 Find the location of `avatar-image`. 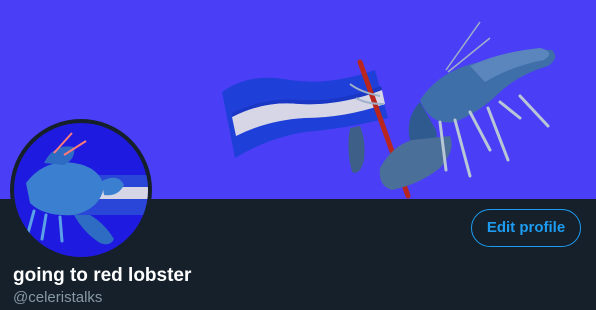

avatar-image is located at coordinates (81, 190).